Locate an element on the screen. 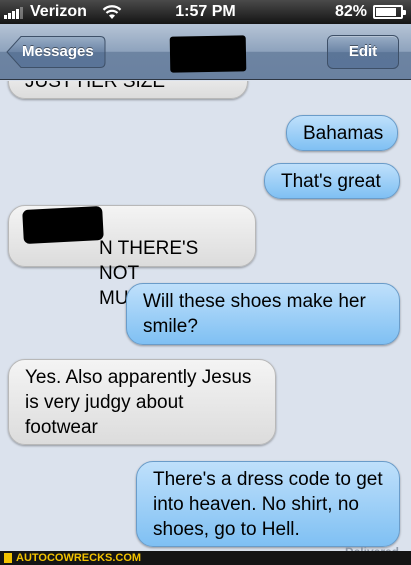 This screenshot has height=565, width=411. message-bubble-incoming: N THERE'S NOT MUCH TIME is located at coordinates (132, 257).